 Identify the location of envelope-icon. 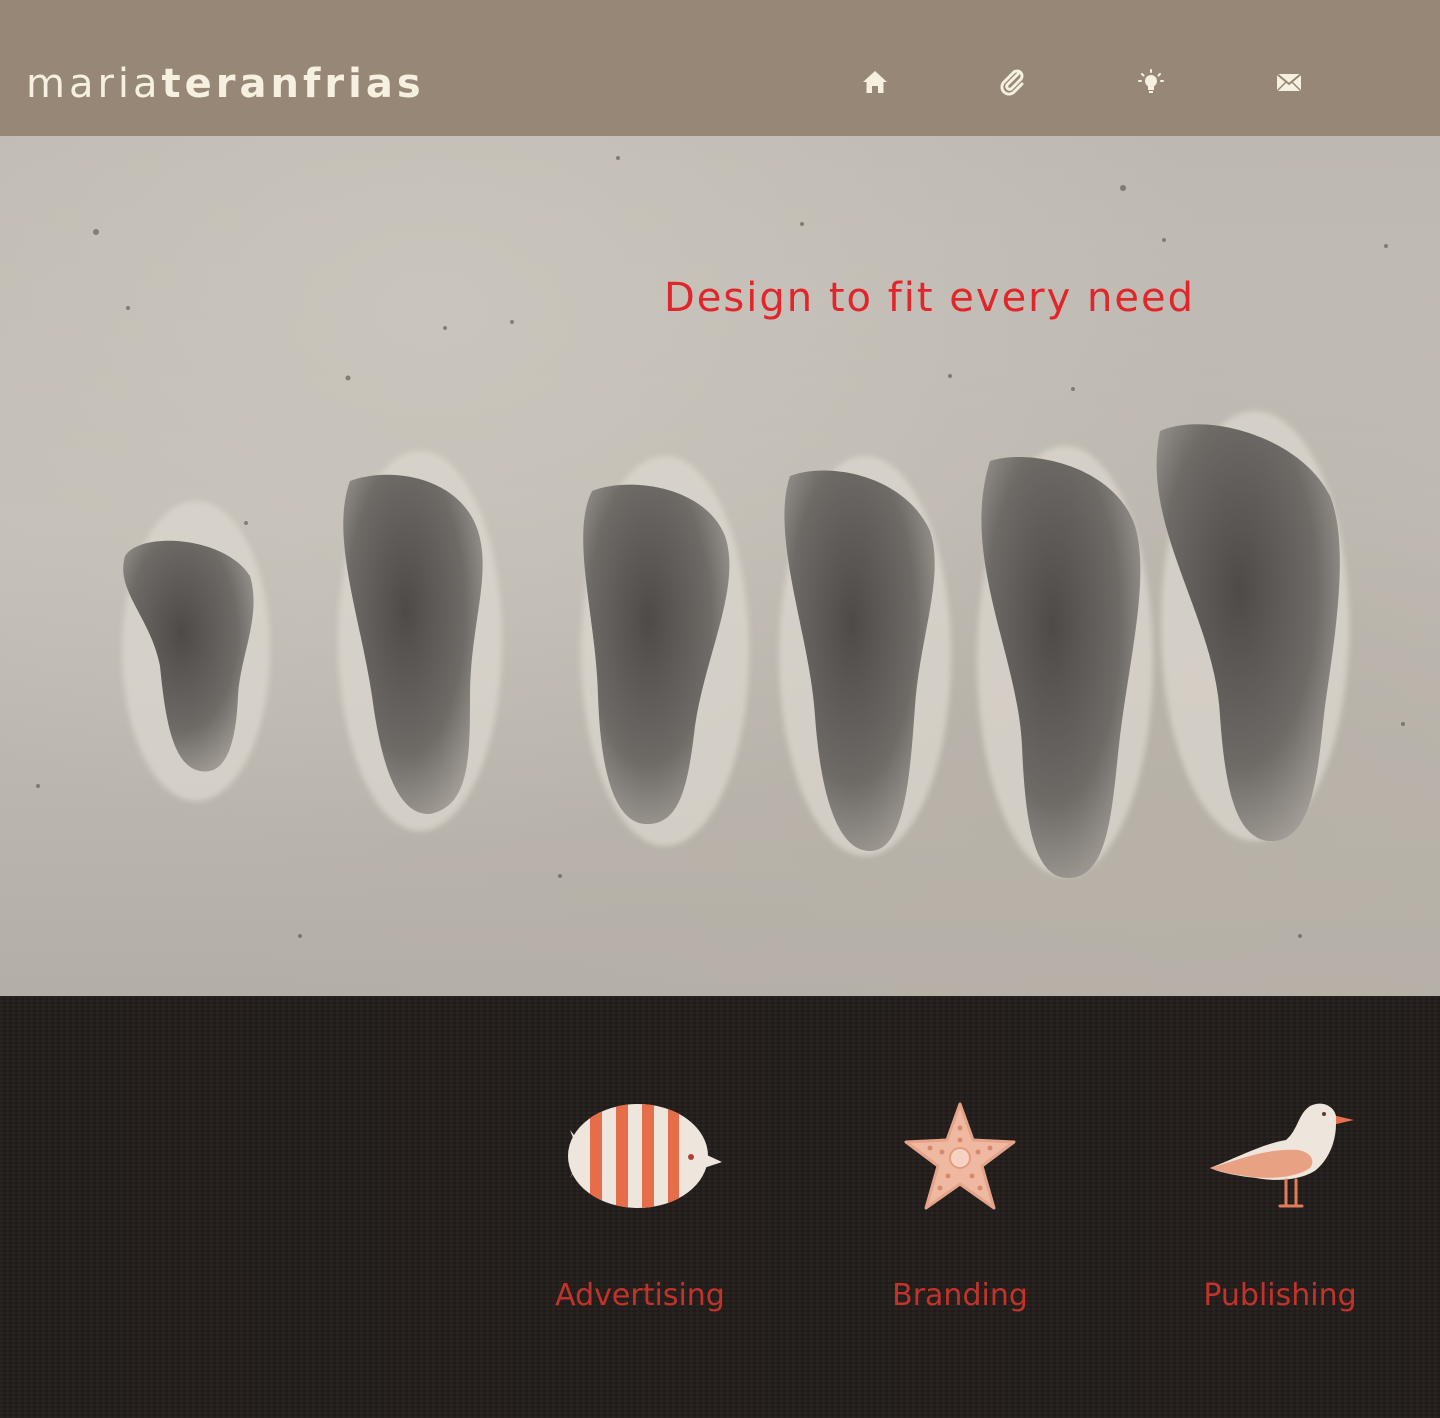
(1289, 82).